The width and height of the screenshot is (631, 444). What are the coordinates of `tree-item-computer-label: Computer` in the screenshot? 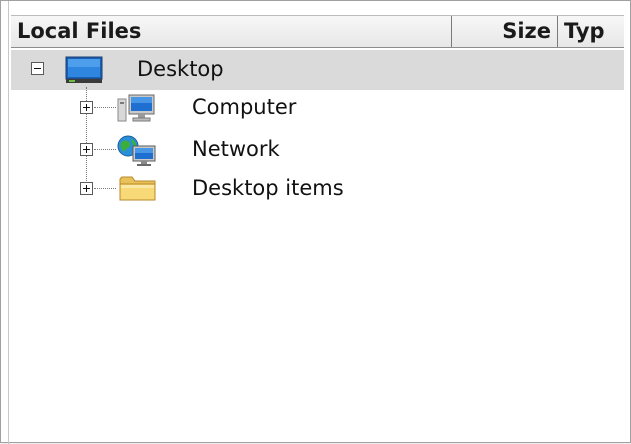 It's located at (244, 107).